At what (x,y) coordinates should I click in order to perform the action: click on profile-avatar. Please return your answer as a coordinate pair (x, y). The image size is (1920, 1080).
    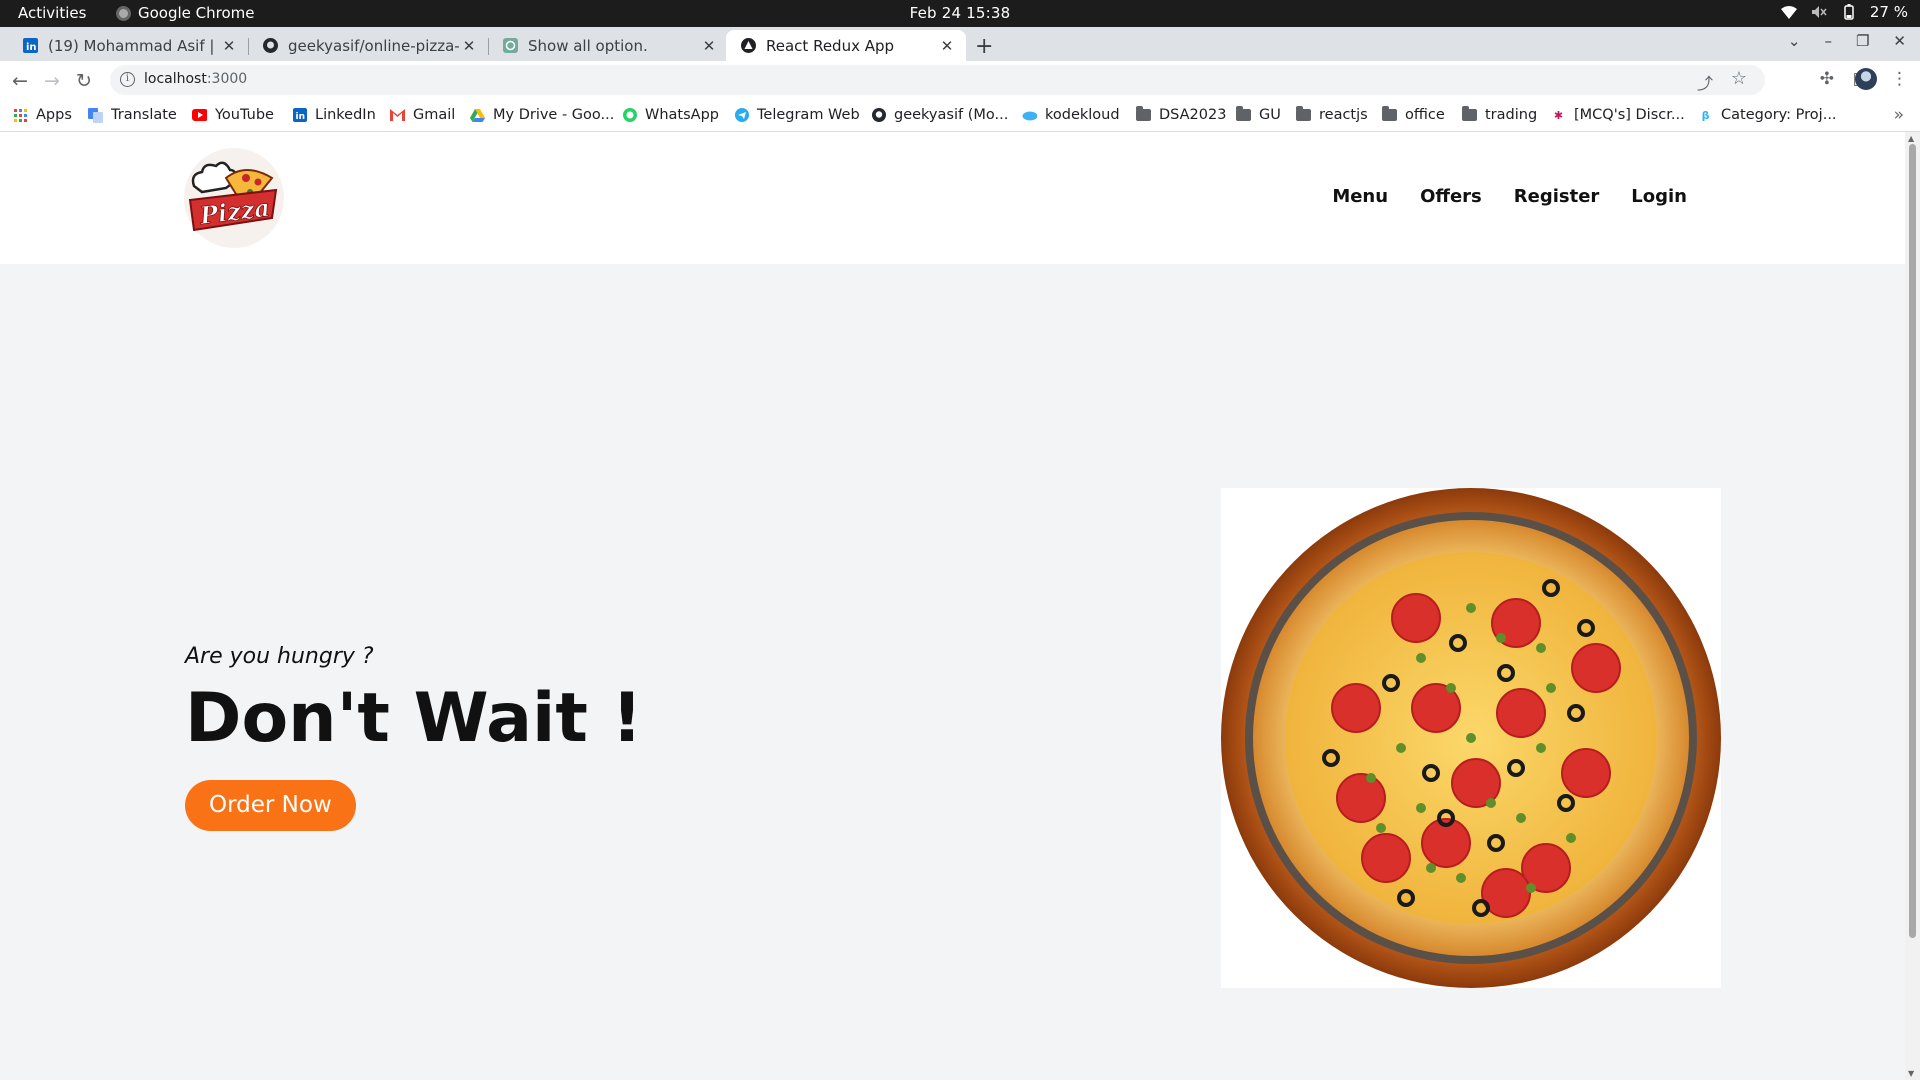
    Looking at the image, I should click on (1866, 79).